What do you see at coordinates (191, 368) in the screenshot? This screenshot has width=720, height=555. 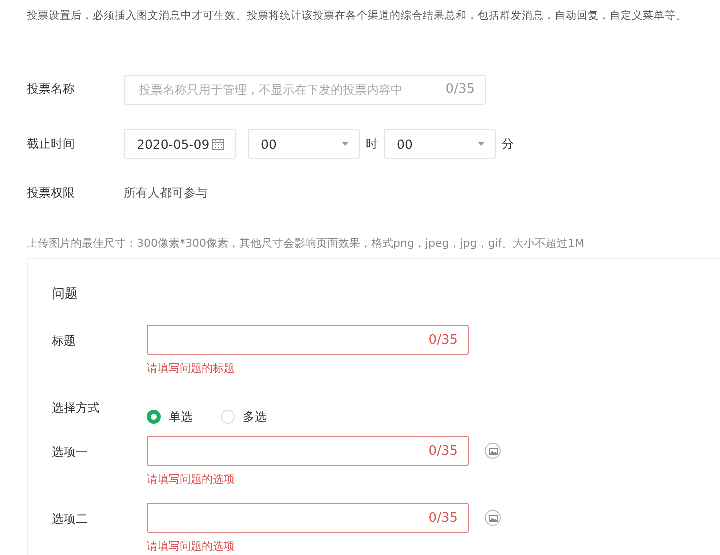 I see `error-message: 请填写问题的标题` at bounding box center [191, 368].